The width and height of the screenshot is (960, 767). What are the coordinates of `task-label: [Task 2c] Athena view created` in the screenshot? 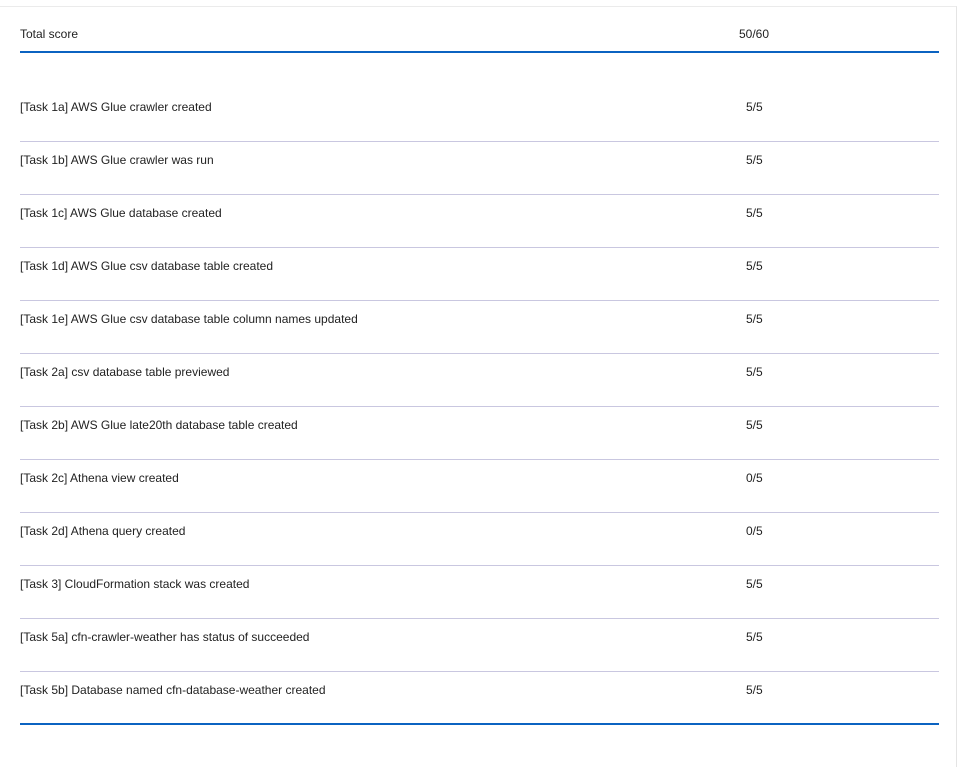 It's located at (99, 478).